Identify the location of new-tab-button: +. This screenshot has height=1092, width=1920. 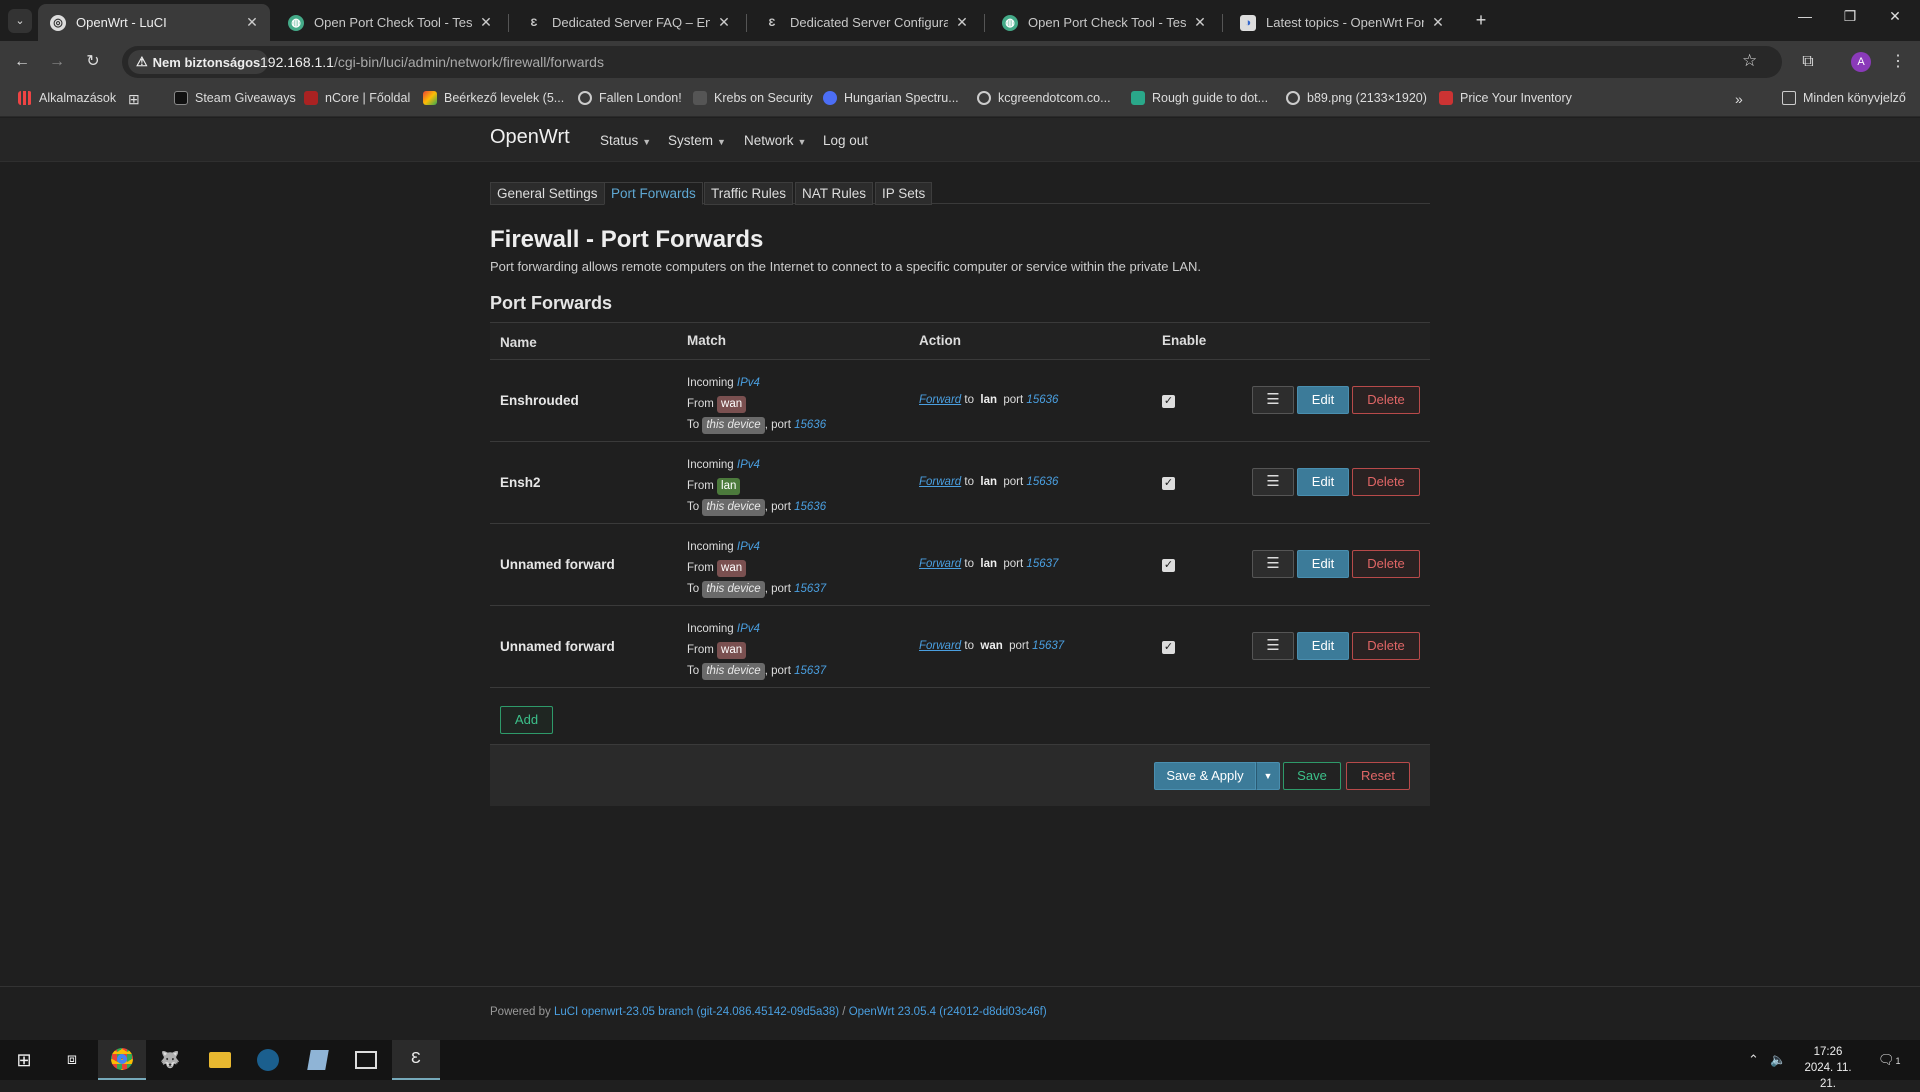
(1481, 21).